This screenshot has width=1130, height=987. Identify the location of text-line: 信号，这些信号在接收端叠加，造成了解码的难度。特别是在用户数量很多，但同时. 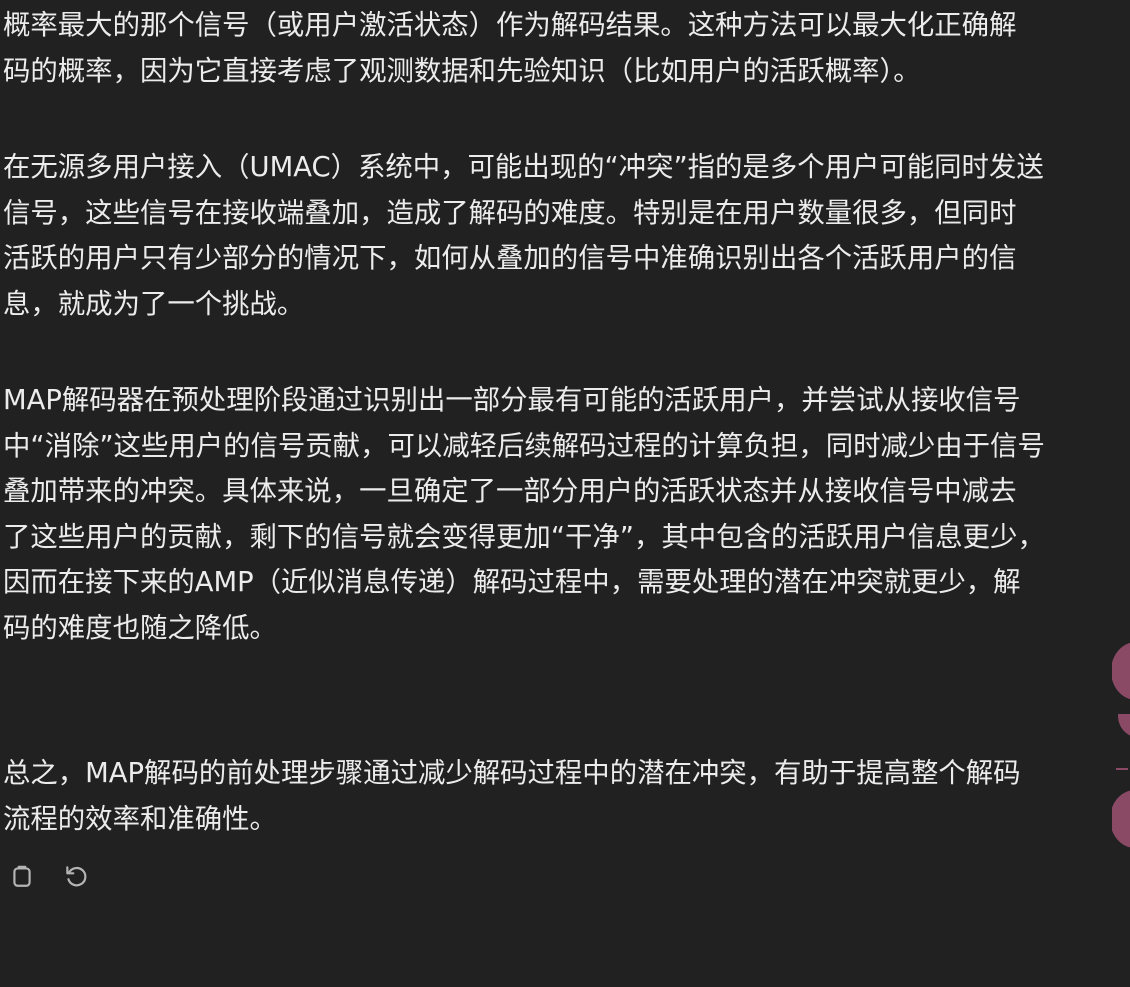
(510, 213).